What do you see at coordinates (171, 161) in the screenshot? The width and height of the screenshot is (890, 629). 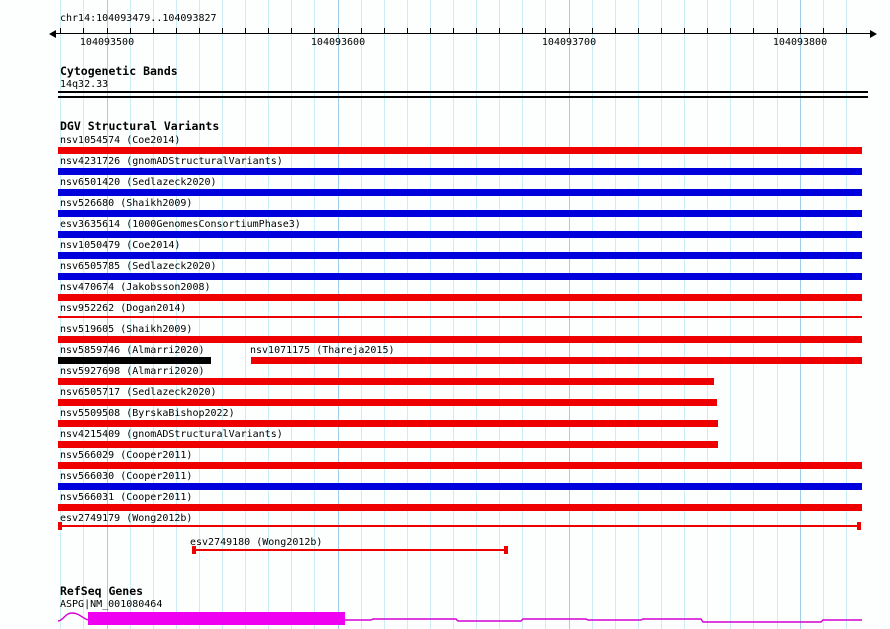 I see `variant-label: nsv4231726 (gnomADStructuralVariants)` at bounding box center [171, 161].